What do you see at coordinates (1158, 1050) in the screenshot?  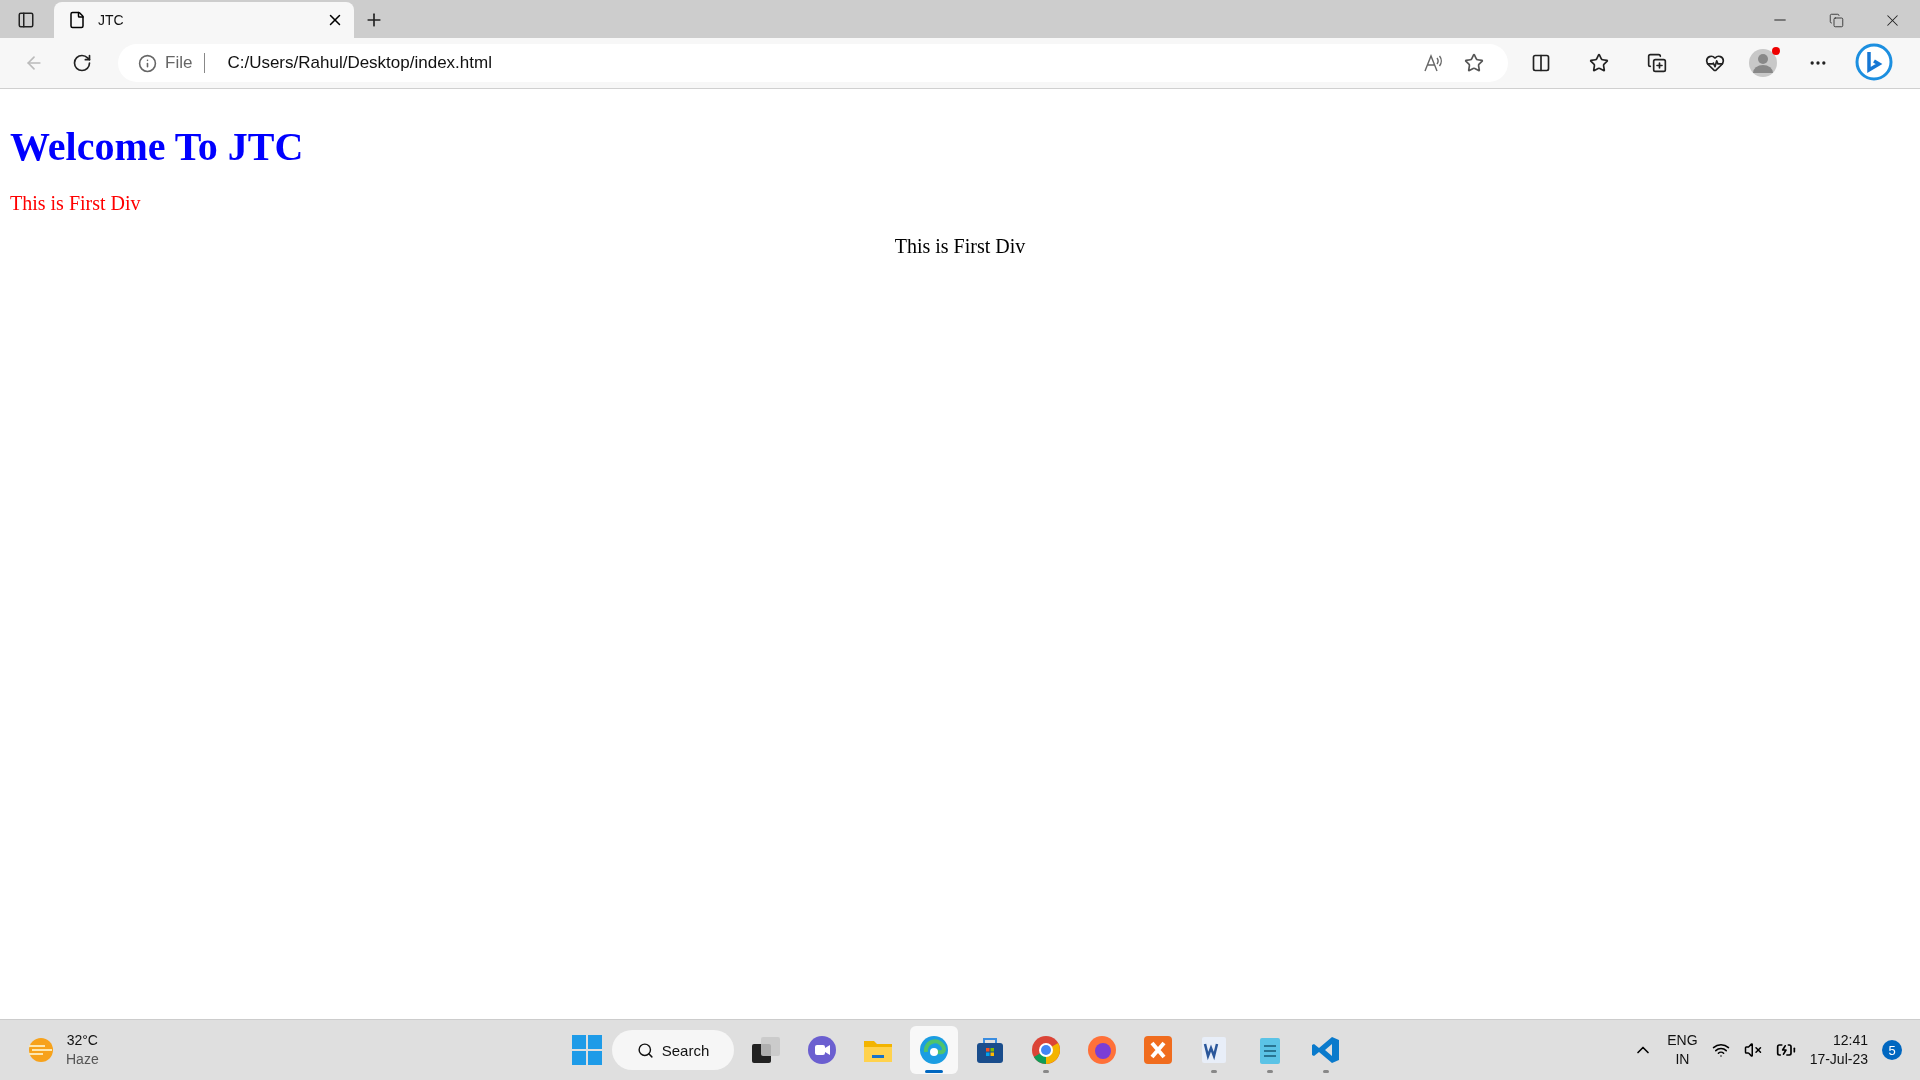 I see `cross-logo-icon` at bounding box center [1158, 1050].